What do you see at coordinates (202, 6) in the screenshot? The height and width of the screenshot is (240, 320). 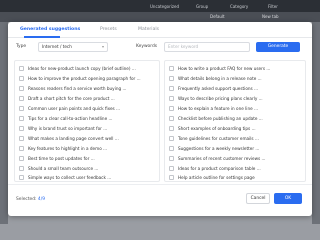 I see `top-tab: Group` at bounding box center [202, 6].